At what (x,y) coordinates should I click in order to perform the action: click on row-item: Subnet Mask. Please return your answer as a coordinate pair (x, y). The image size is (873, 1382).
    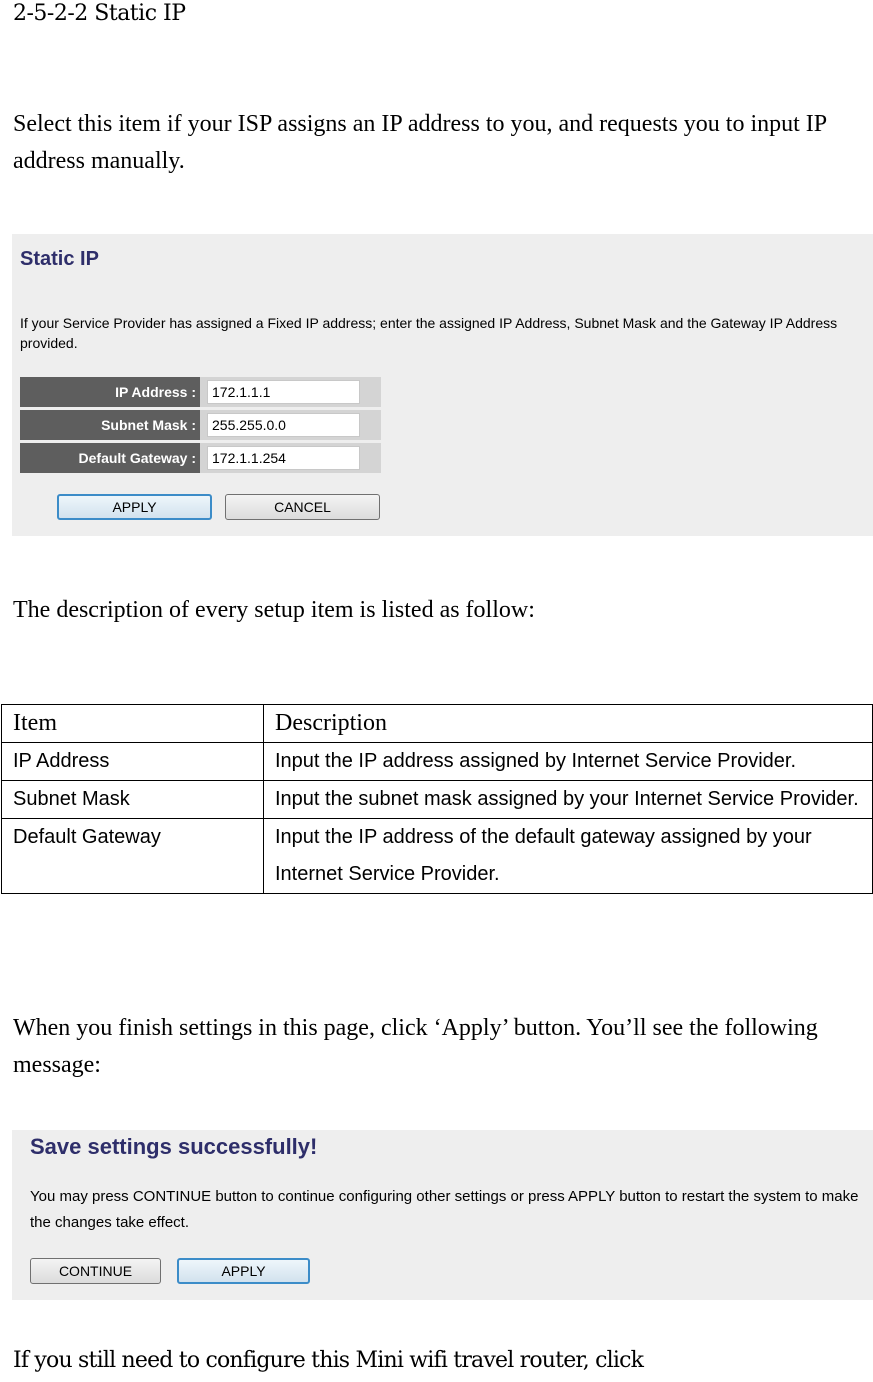
    Looking at the image, I should click on (132, 799).